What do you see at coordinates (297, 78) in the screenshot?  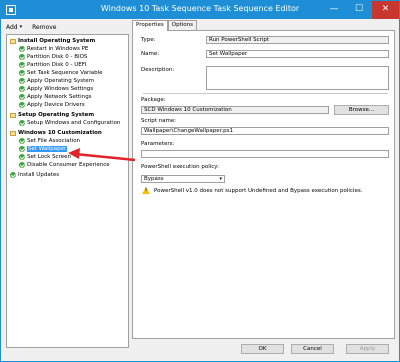 I see `description-input` at bounding box center [297, 78].